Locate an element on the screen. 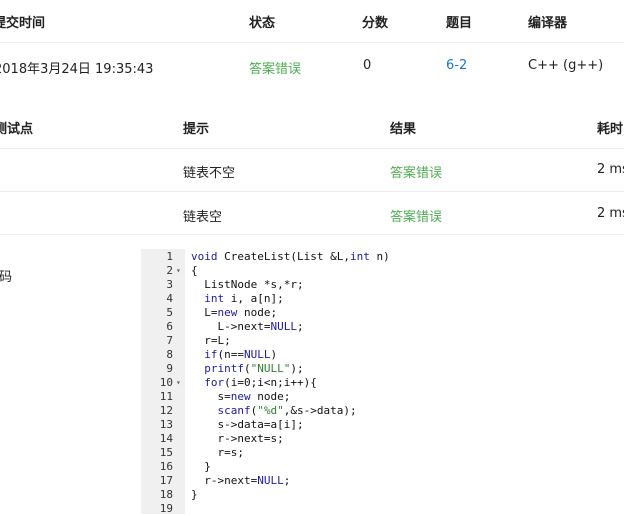 Image resolution: width=624 pixels, height=516 pixels. submission-row: 2018年3月24日 19:35:43 答案错误 0 6-2 C++ (g++) is located at coordinates (312, 65).